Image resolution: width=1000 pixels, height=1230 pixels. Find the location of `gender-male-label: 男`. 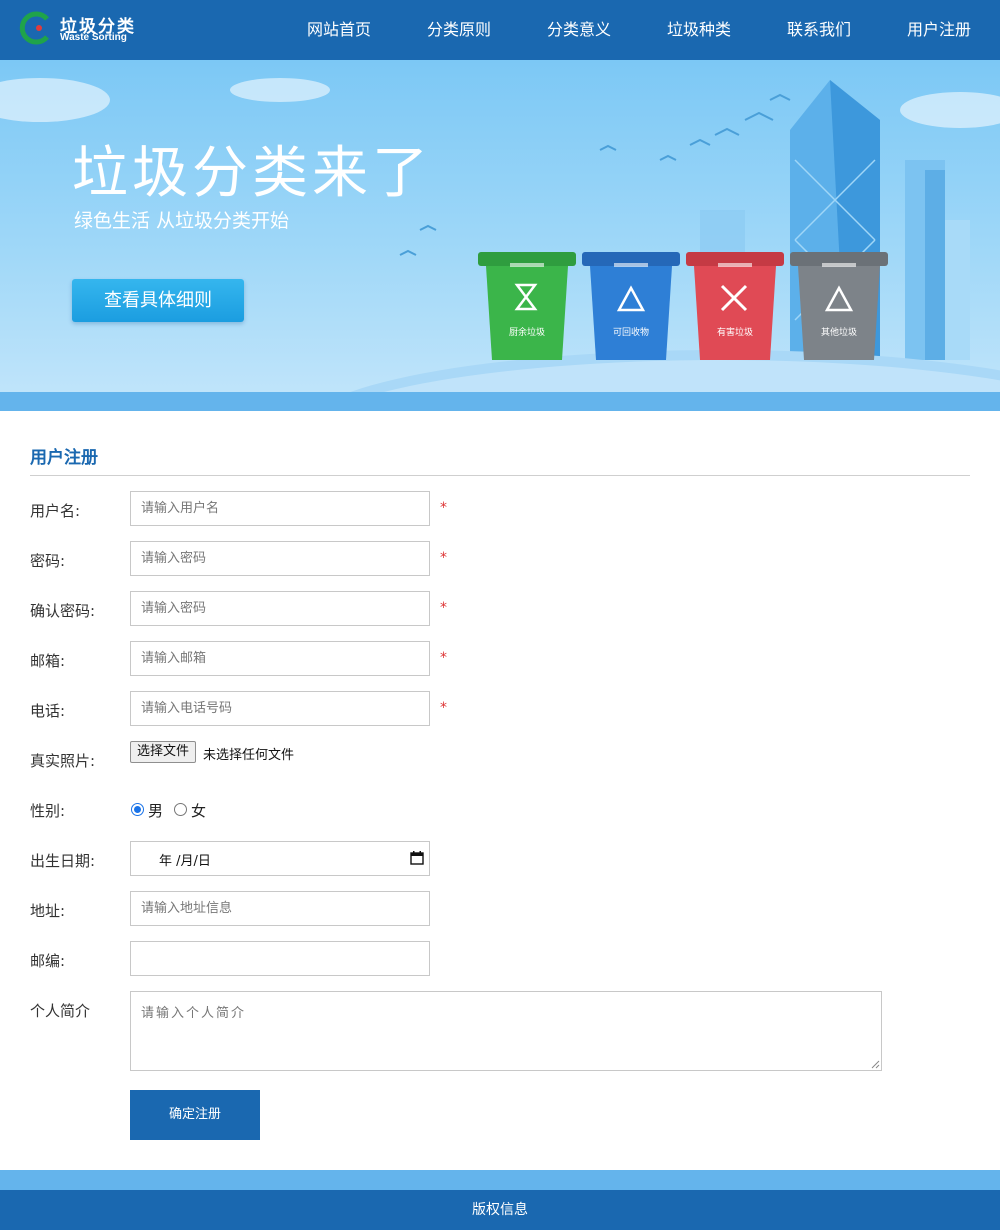

gender-male-label: 男 is located at coordinates (155, 810).